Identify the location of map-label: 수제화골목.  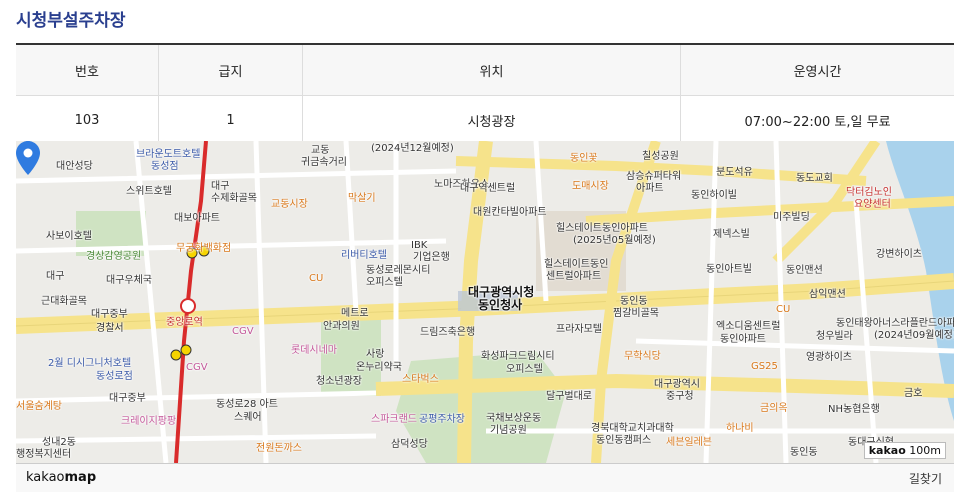
(234, 198).